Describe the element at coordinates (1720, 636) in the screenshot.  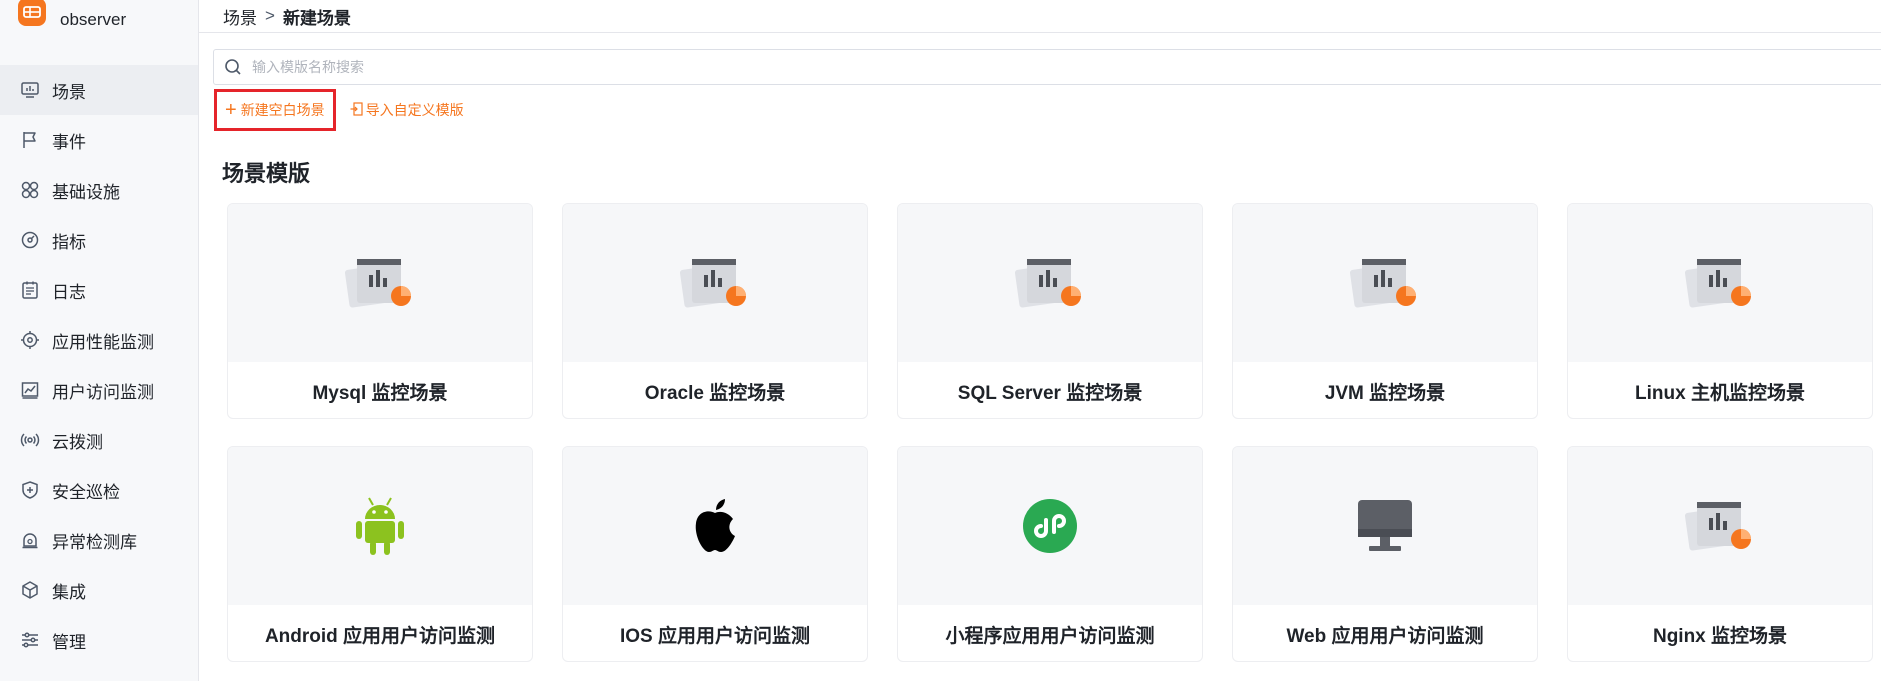
I see `card-title: Nginx 监控场景` at that location.